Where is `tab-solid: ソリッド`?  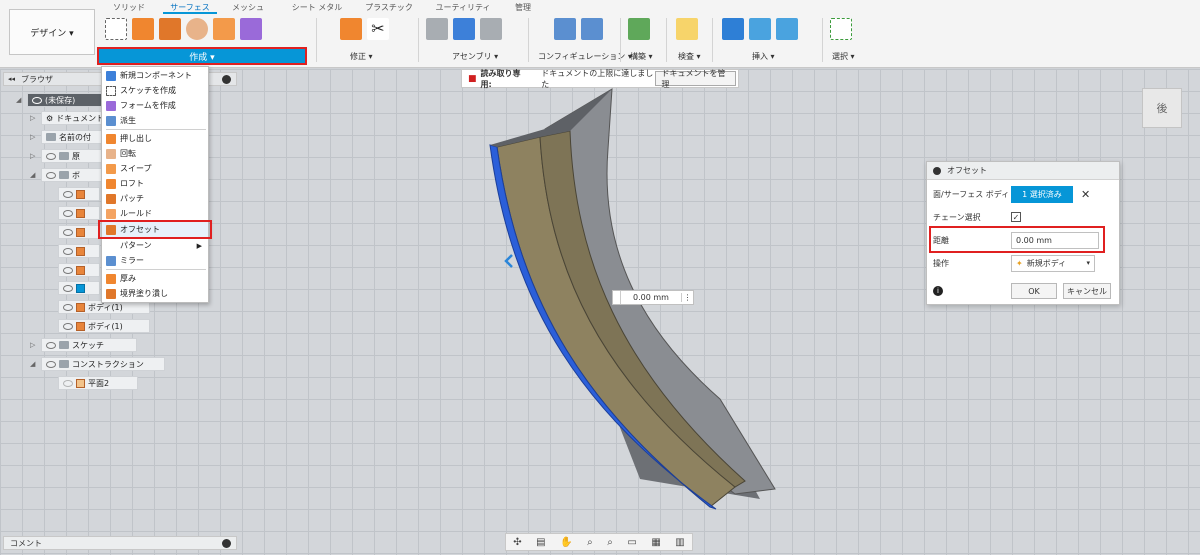 tab-solid: ソリッド is located at coordinates (129, 7).